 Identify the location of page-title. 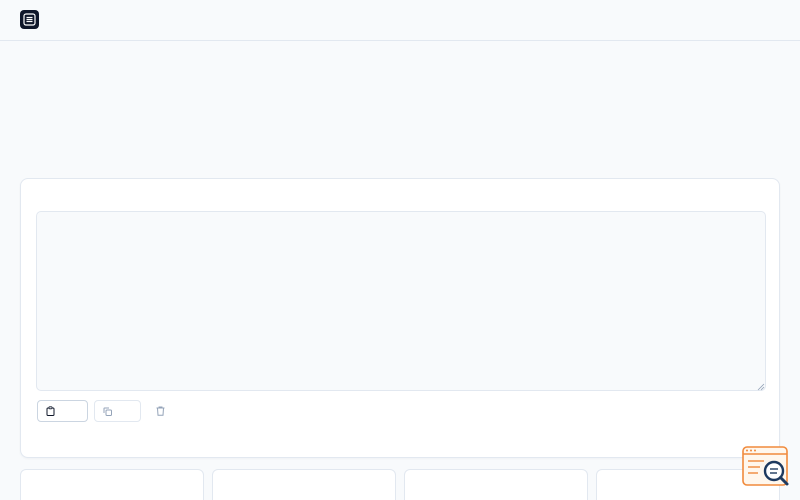
(340, 98).